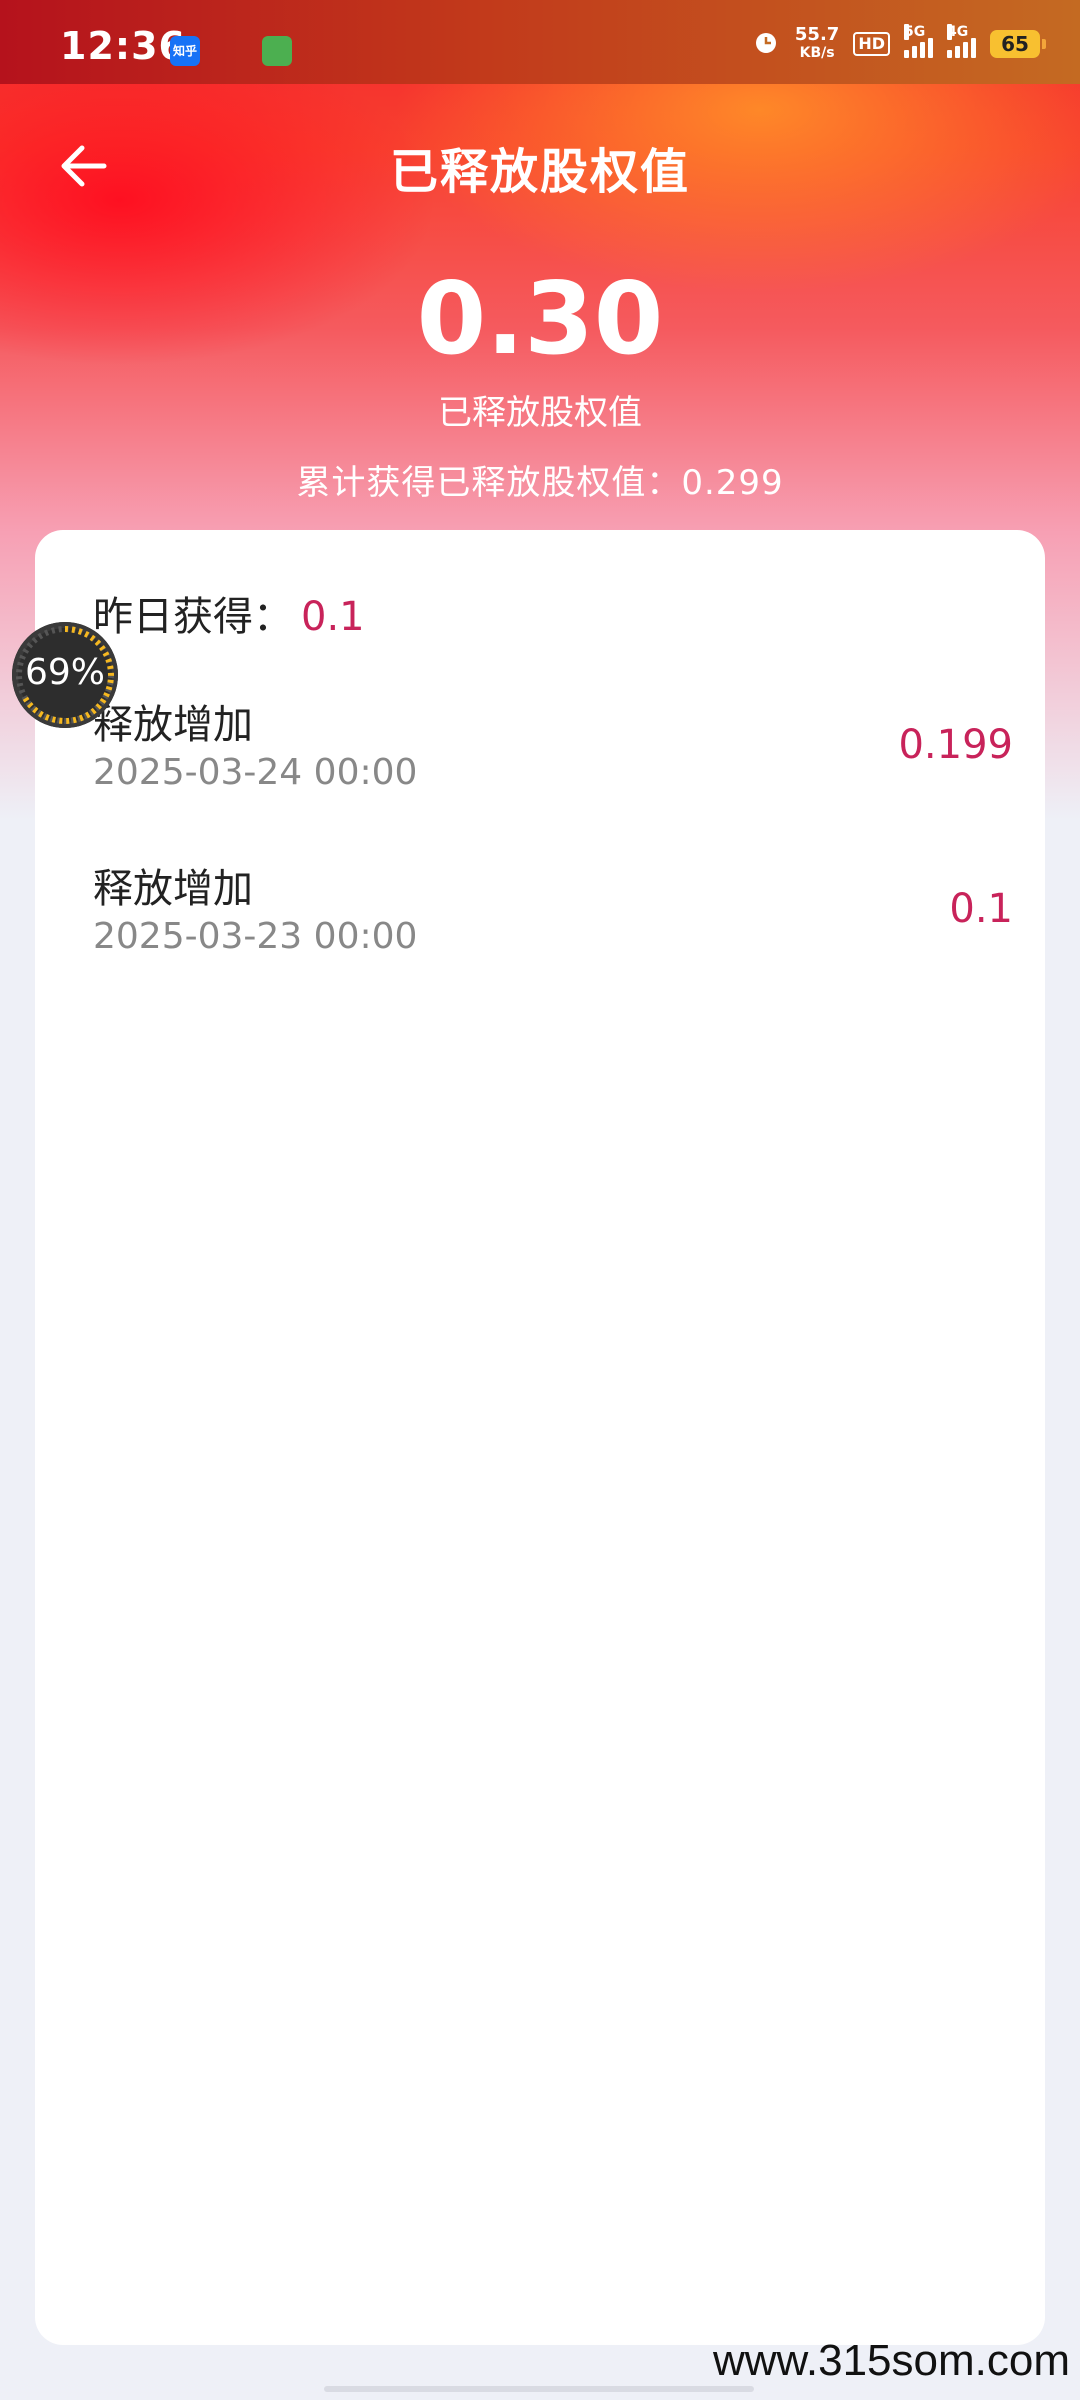 The height and width of the screenshot is (2400, 1080). I want to click on record-amount: 0.199, so click(955, 745).